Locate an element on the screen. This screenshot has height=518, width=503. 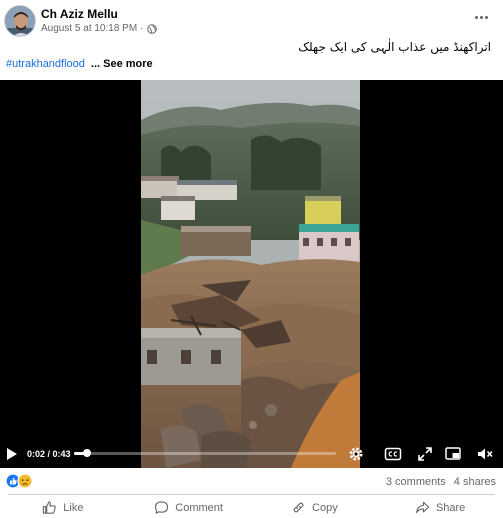
picture-in-picture-icon is located at coordinates (453, 454).